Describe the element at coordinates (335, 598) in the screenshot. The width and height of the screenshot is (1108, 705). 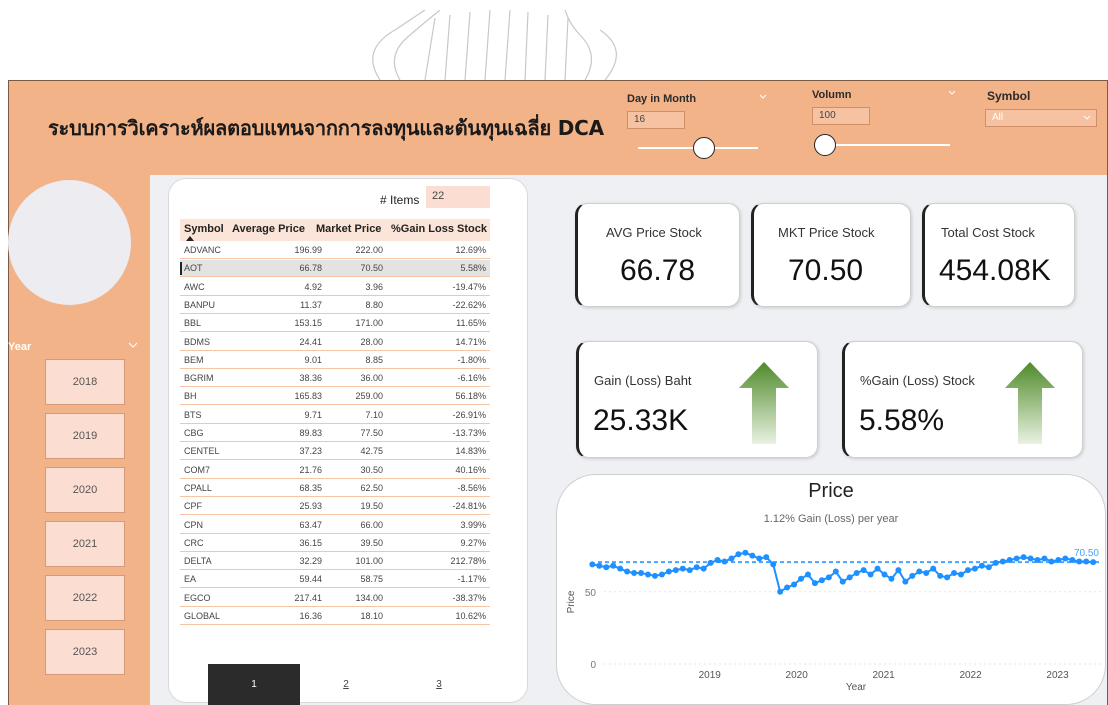
I see `table-row: EGCO 217.41 134.00 -38.37%` at that location.